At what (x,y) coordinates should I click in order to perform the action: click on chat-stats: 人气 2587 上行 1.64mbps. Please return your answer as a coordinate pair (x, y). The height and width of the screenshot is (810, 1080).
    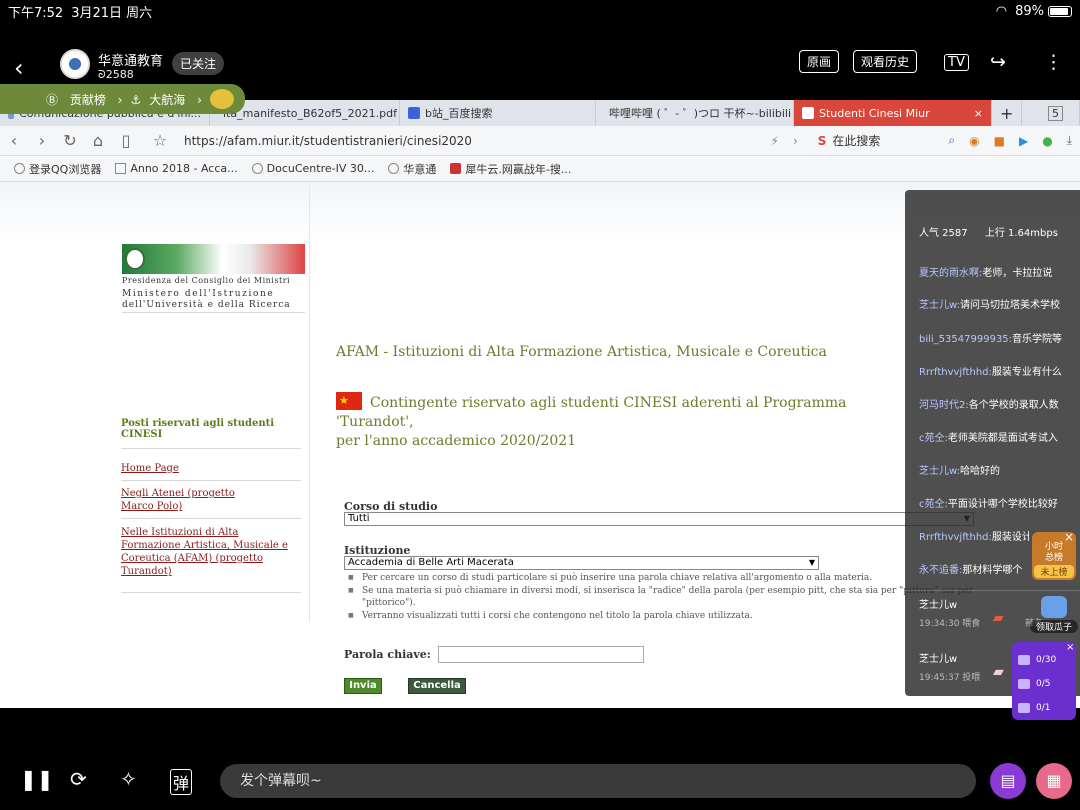
    Looking at the image, I should click on (988, 231).